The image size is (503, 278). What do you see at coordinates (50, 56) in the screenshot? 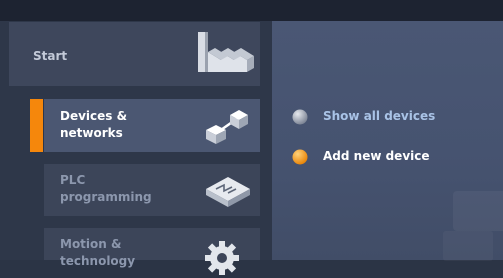
I see `start-label: Start` at bounding box center [50, 56].